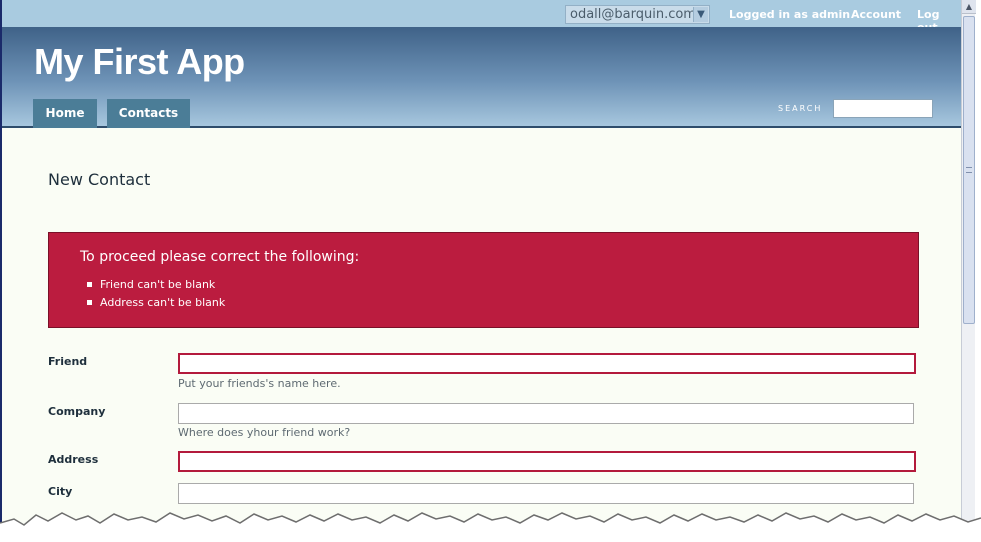  Describe the element at coordinates (547, 461) in the screenshot. I see `address-field` at that location.